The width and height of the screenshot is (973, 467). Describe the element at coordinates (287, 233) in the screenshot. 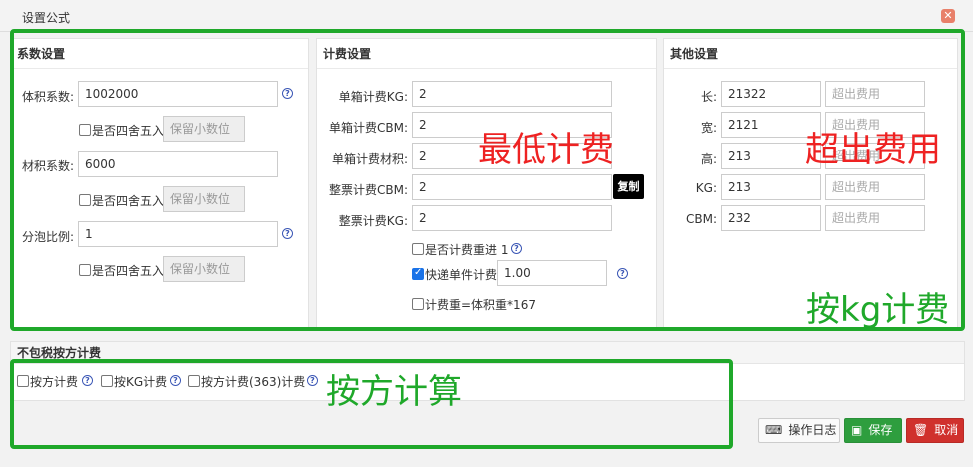

I see `split-help-icon: ?` at that location.